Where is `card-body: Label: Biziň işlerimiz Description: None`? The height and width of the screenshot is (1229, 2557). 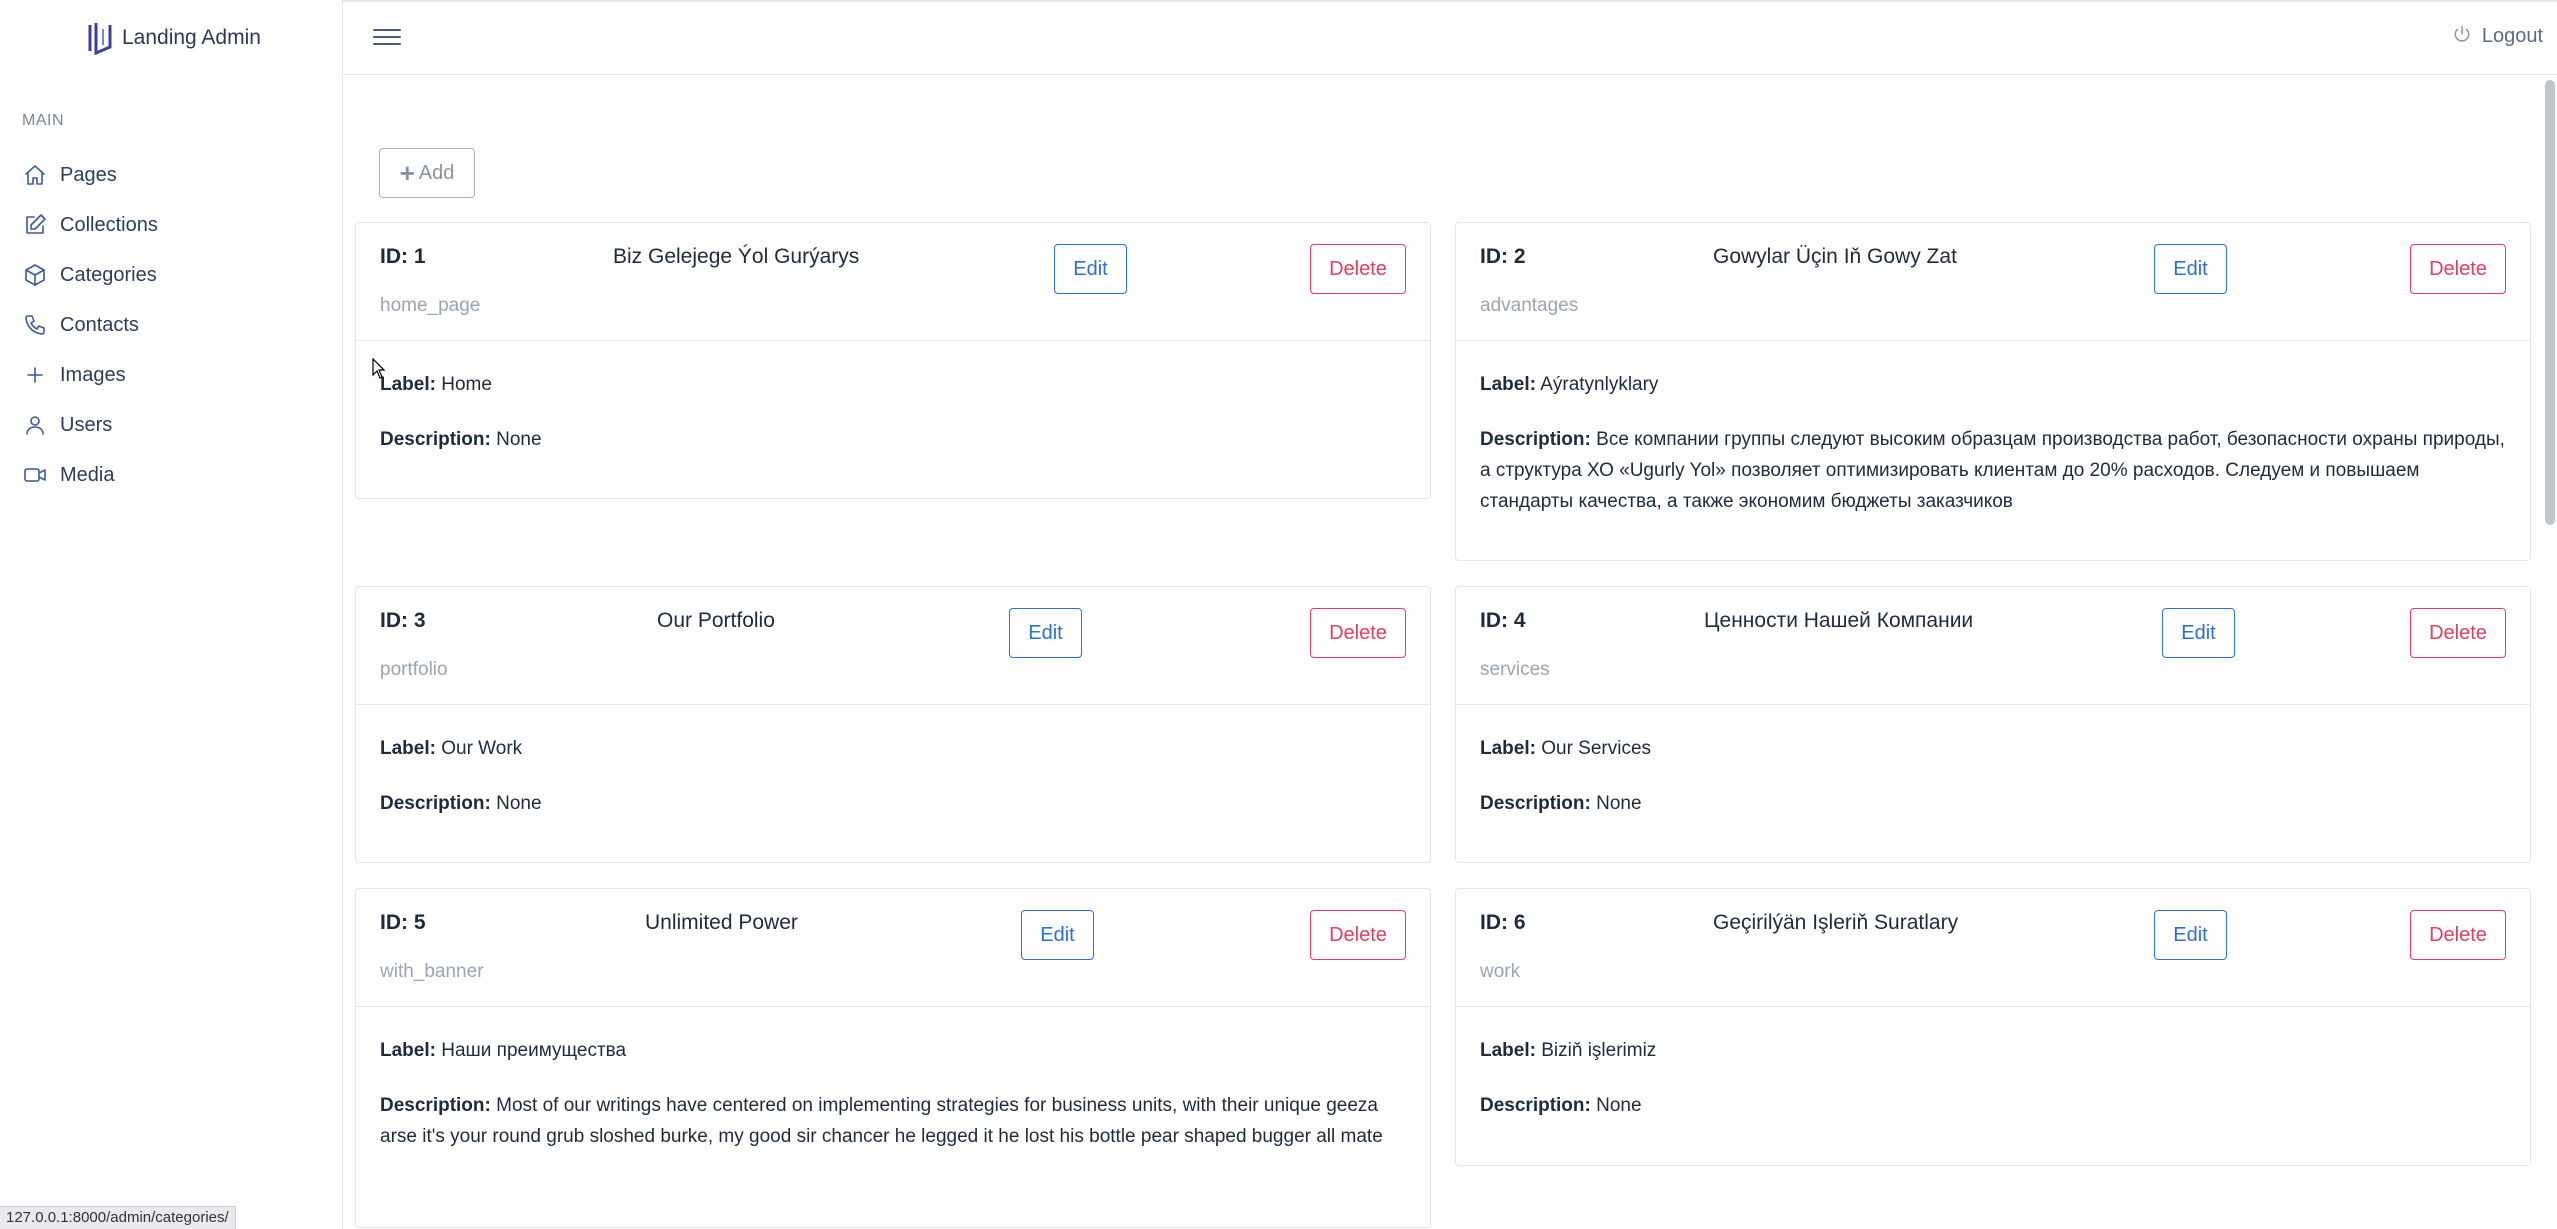 card-body: Label: Biziň işlerimiz Description: None is located at coordinates (1993, 1074).